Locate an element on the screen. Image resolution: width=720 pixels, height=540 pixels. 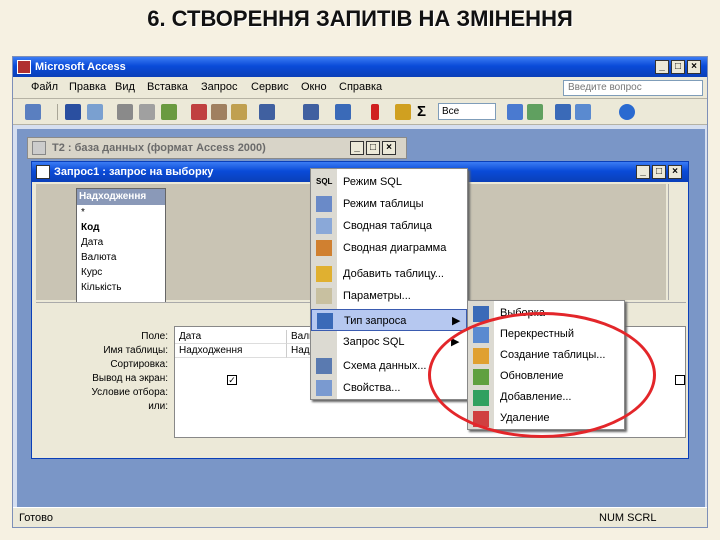
ctx-label: Сводная диаграмма is located at coordinates (395, 248).